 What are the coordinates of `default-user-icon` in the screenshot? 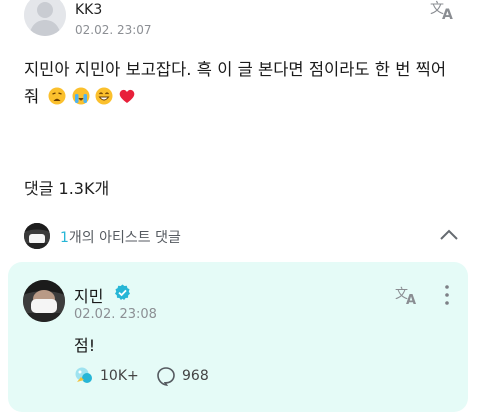 It's located at (45, 18).